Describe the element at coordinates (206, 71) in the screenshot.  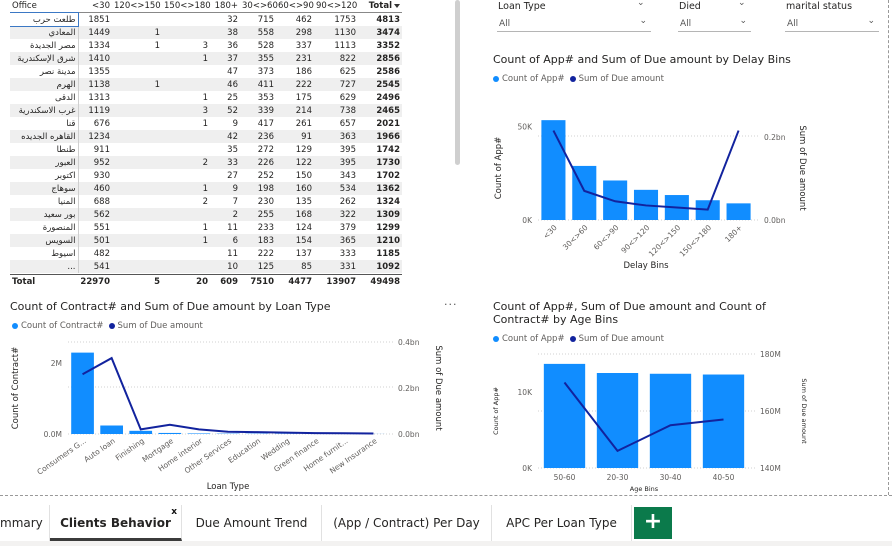
I see `table-row: مدينة نصر1355473731866252586` at that location.